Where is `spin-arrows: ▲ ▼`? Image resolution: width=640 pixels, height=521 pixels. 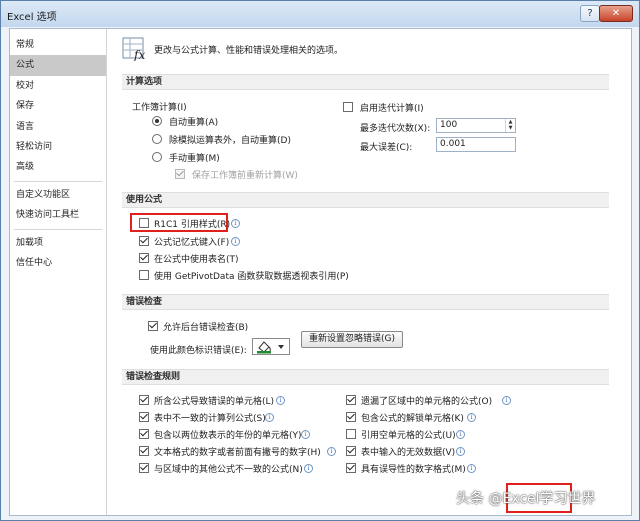
spin-arrows: ▲ ▼ is located at coordinates (510, 125).